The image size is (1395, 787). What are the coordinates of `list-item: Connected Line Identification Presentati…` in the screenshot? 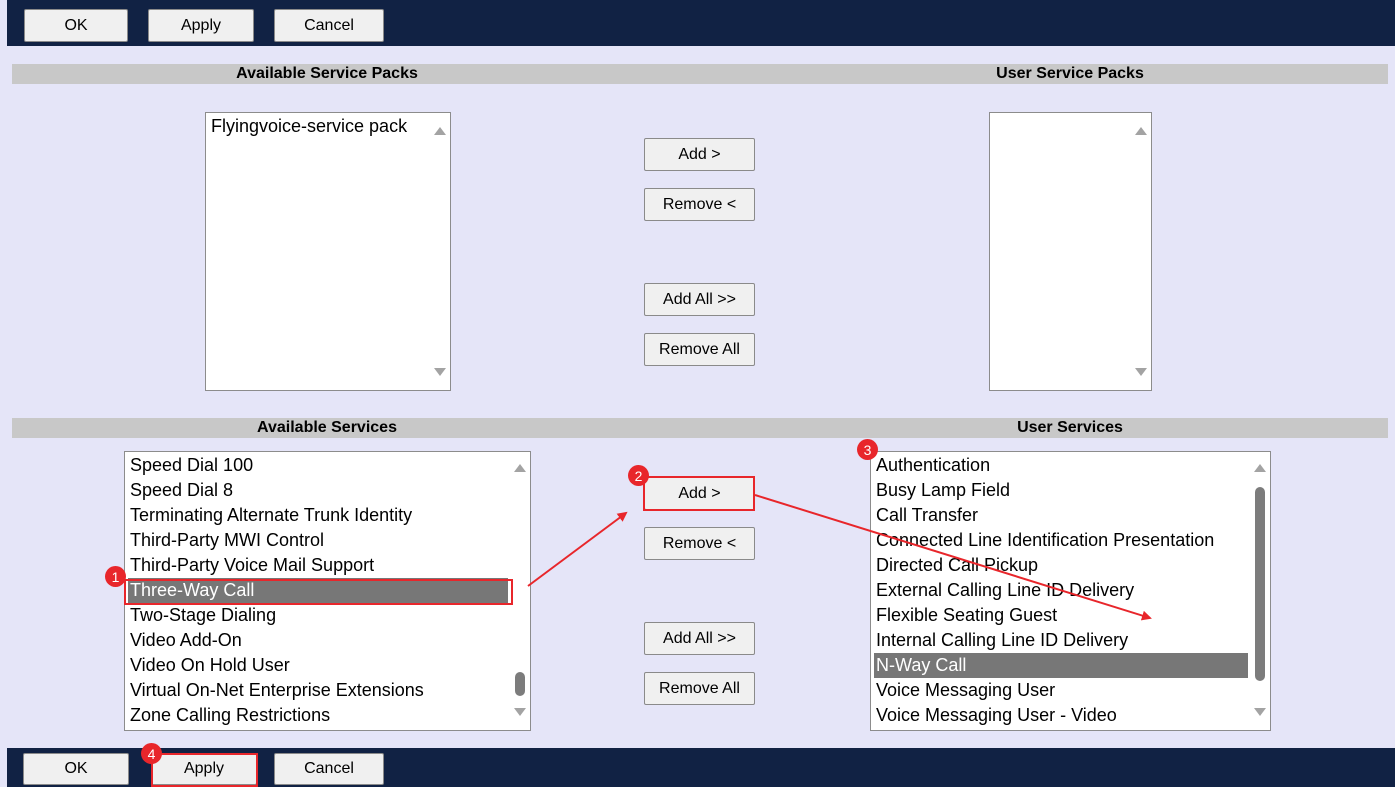 It's located at (1061, 540).